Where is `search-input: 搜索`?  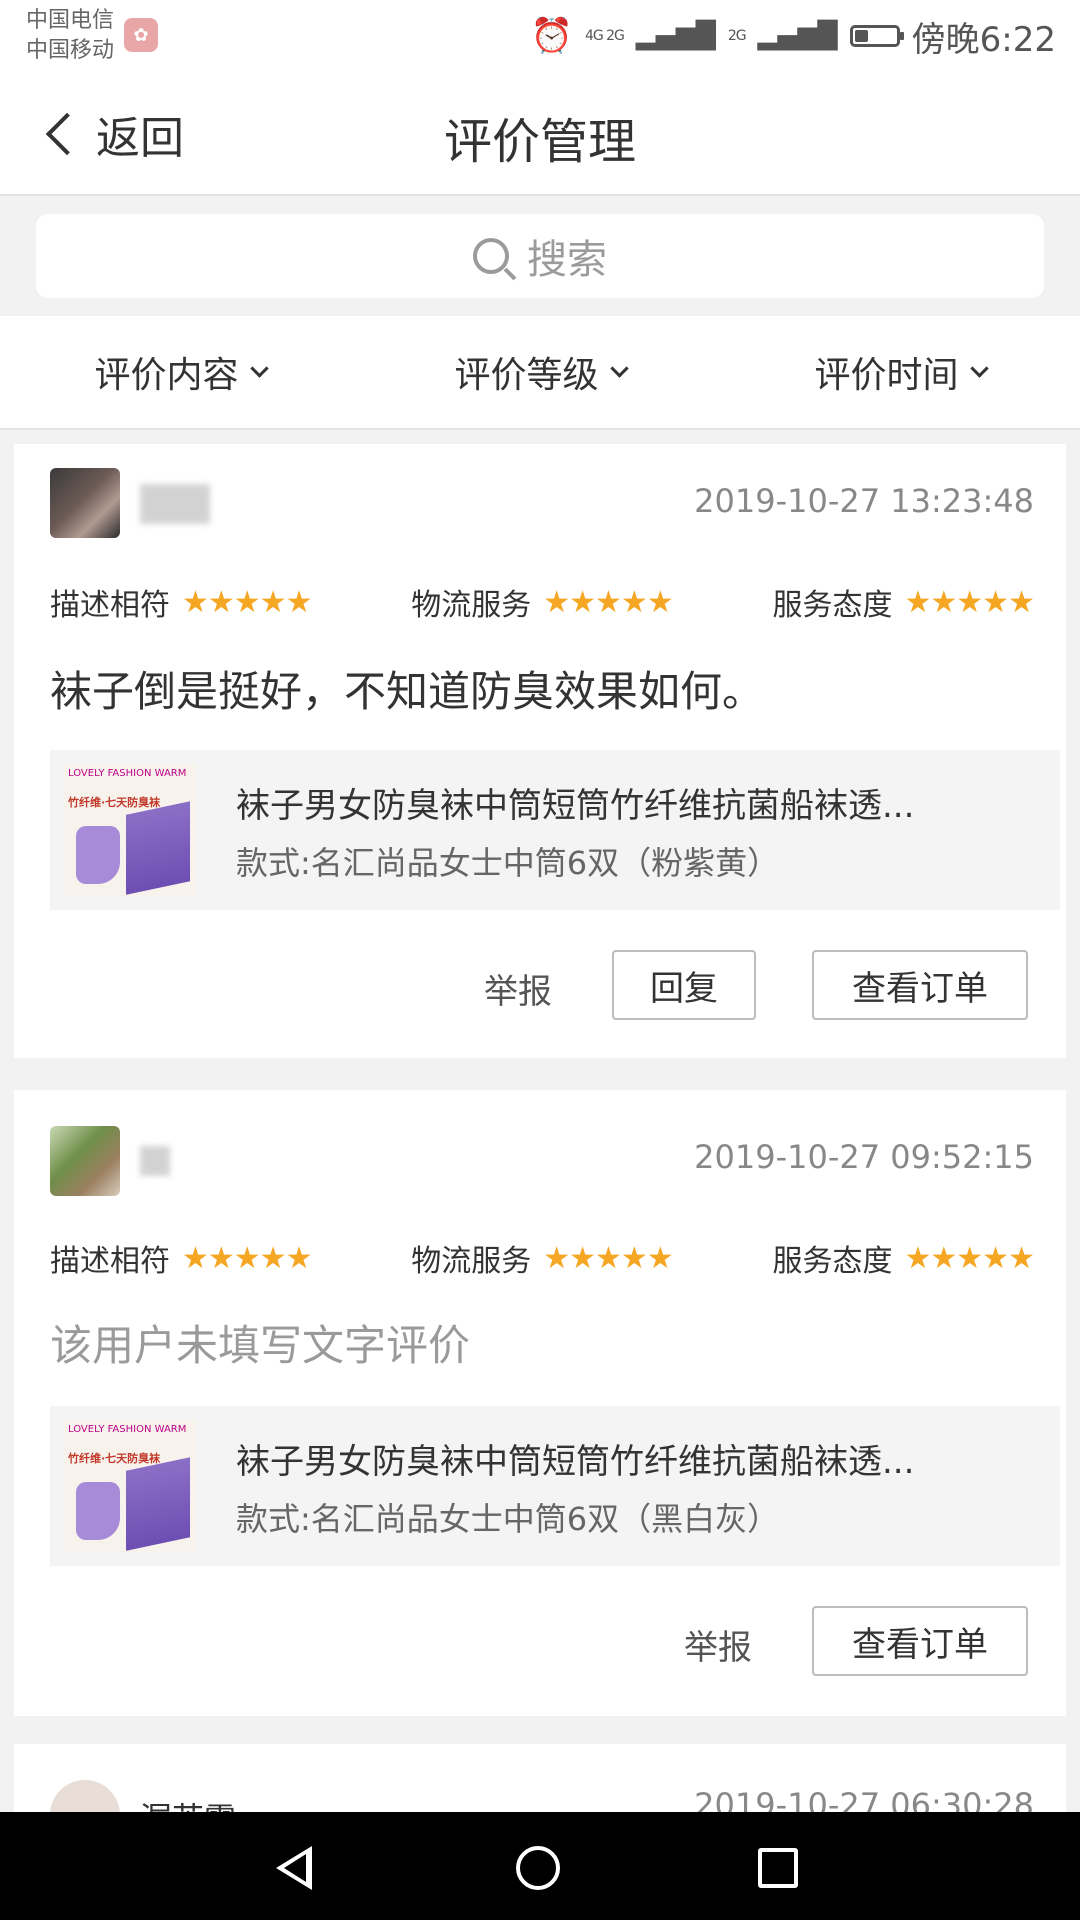
search-input: 搜索 is located at coordinates (540, 256).